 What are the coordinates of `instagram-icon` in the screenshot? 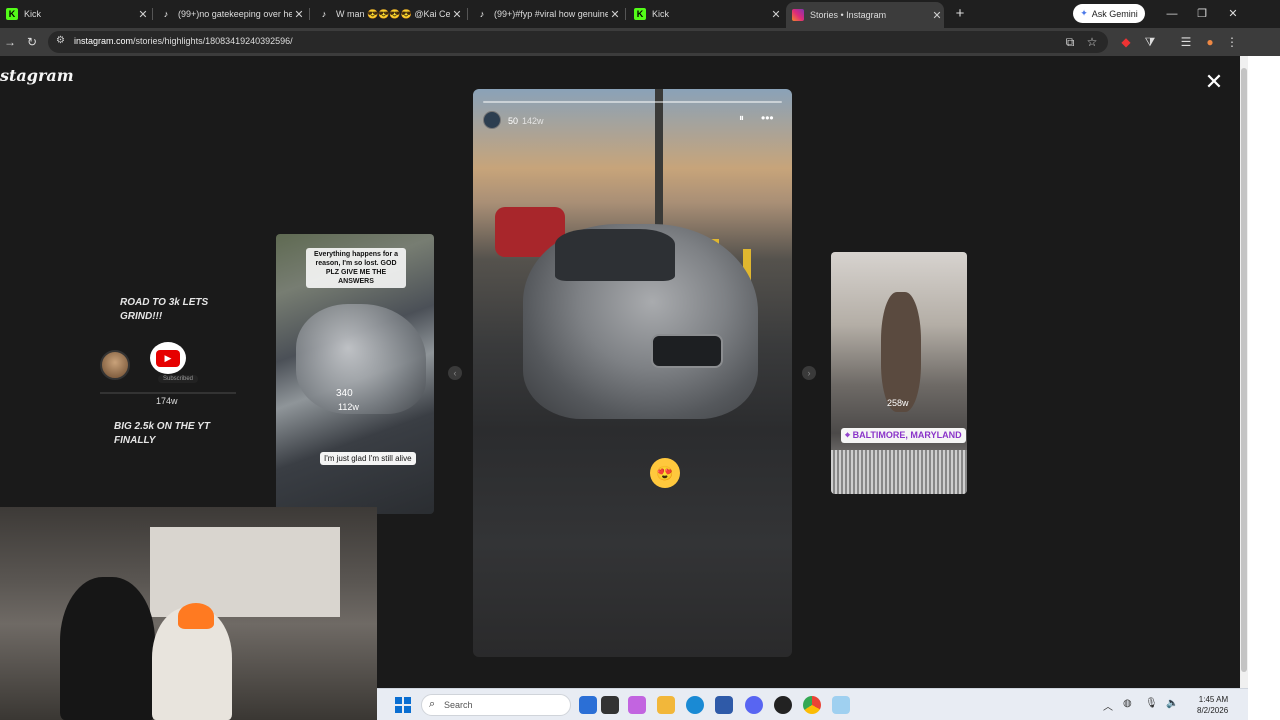 It's located at (798, 15).